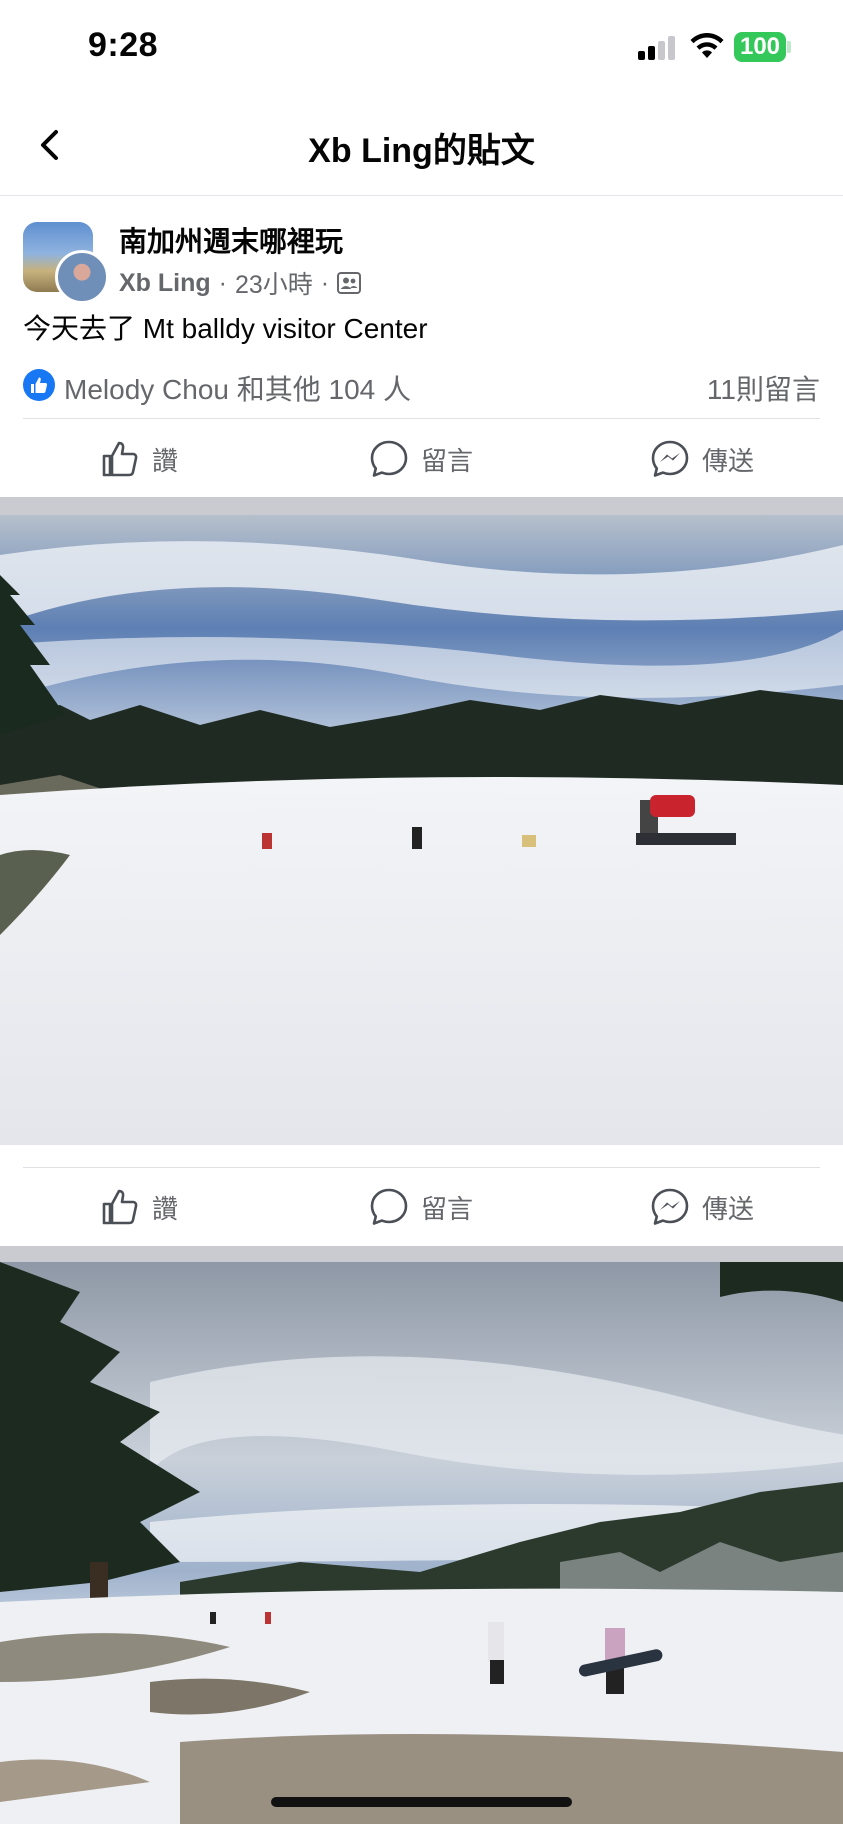  I want to click on reactions-row: Melody Chou 和其他 104 人 11則留言, so click(421, 385).